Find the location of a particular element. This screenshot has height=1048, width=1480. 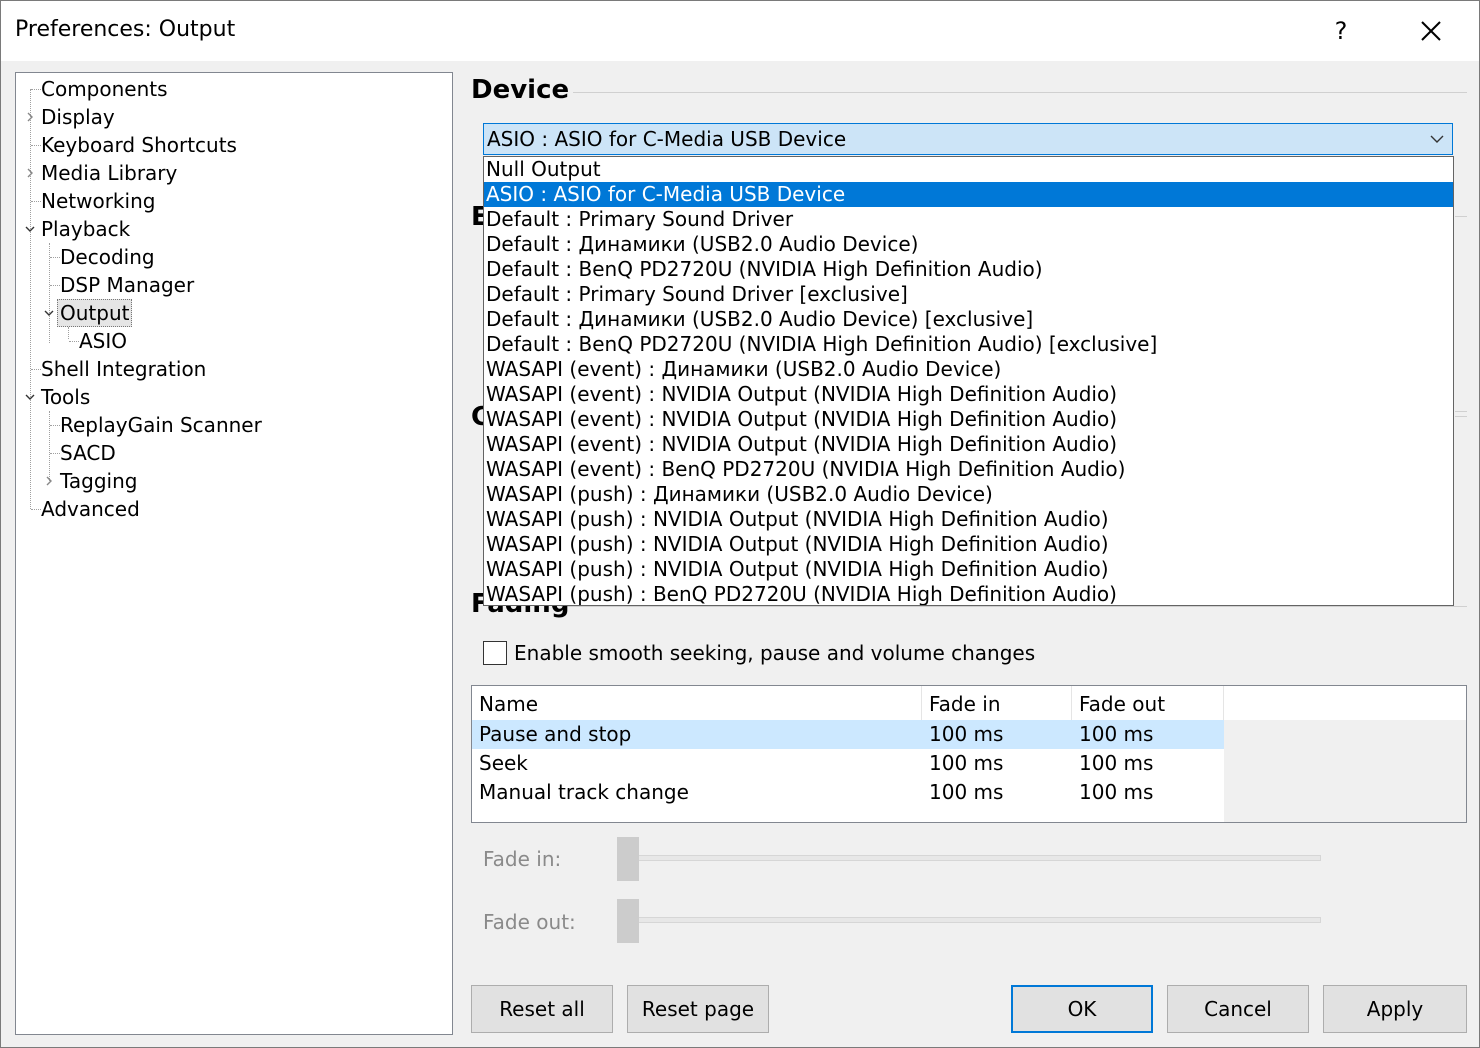

tree-item-decoding: Decoding is located at coordinates (107, 257).